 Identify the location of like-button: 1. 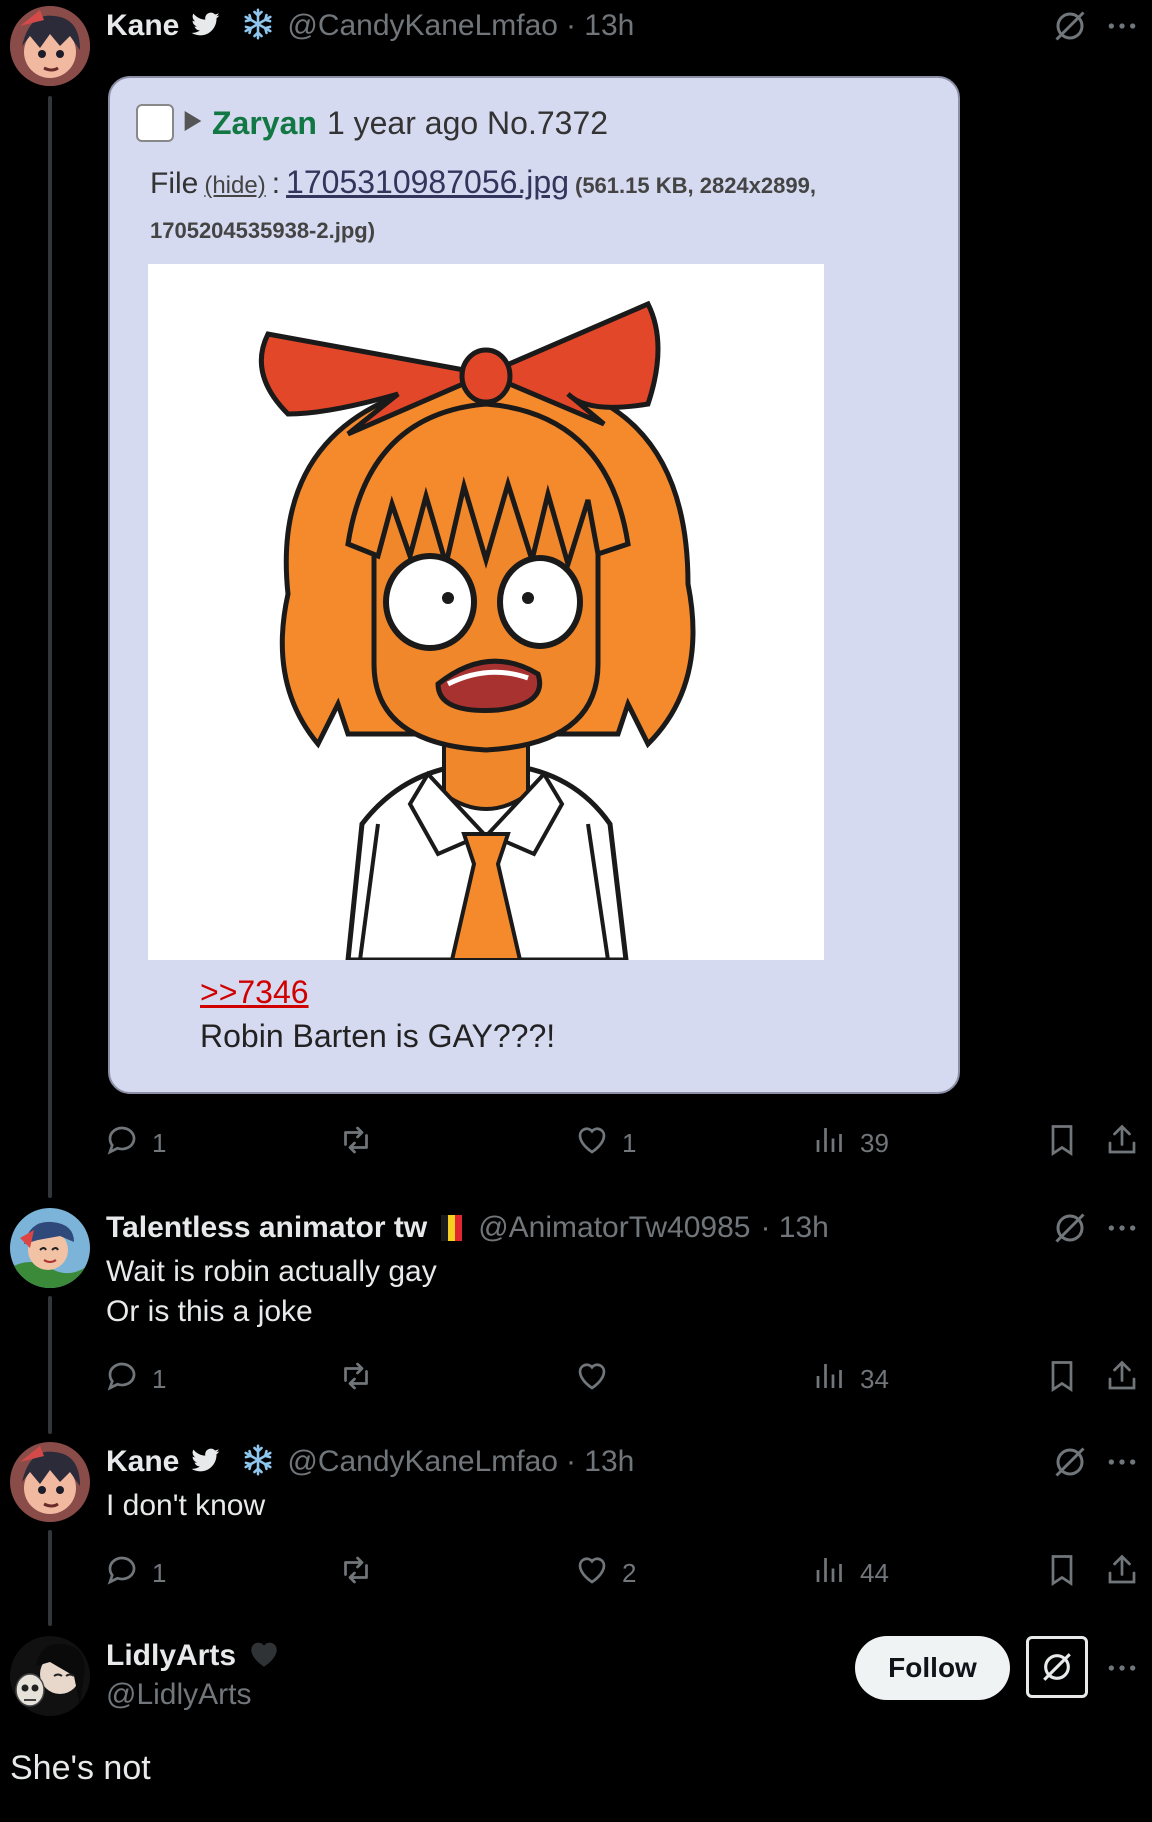
(605, 1143).